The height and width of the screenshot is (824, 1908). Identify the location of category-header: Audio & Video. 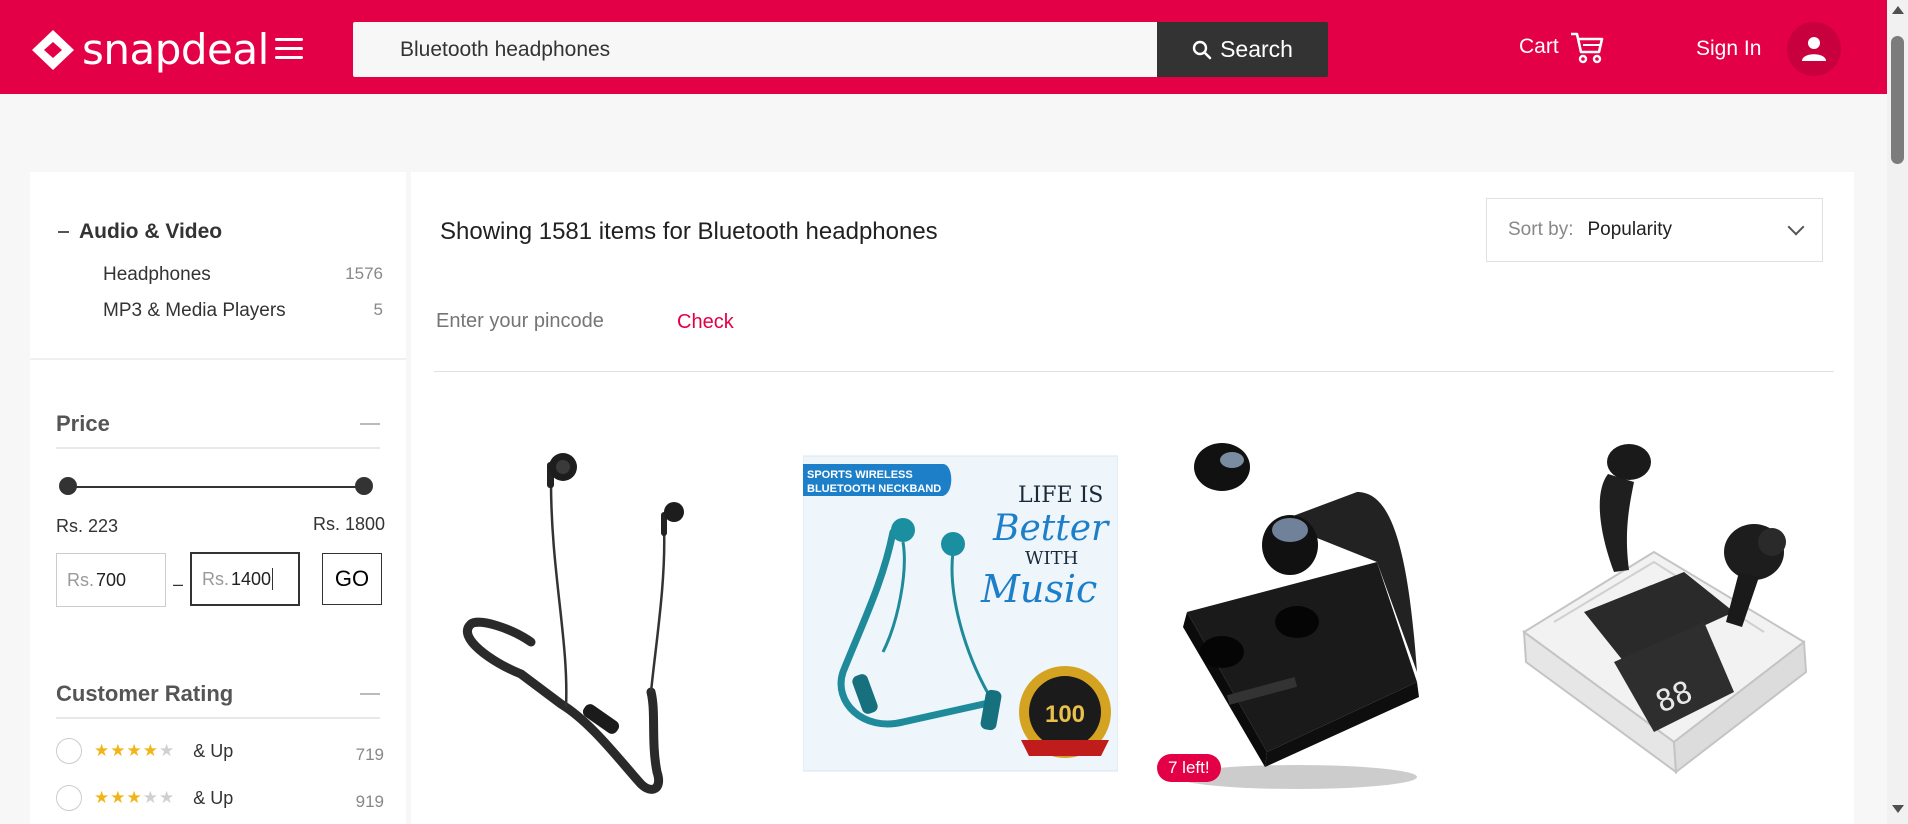
(140, 232).